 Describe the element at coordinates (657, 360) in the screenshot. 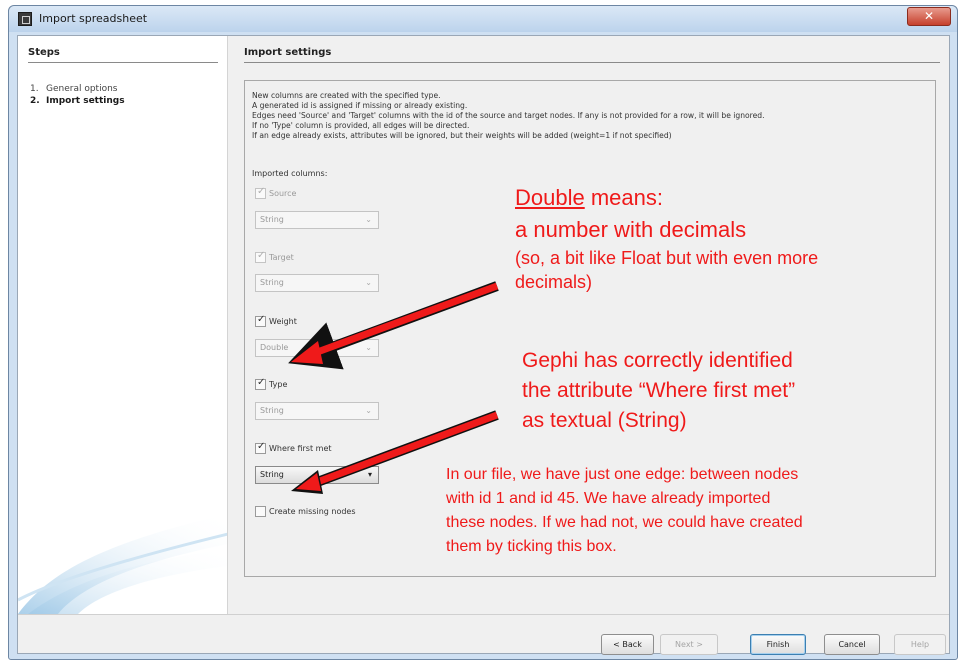

I see `gephi-line1: Gephi has correctly identified` at that location.